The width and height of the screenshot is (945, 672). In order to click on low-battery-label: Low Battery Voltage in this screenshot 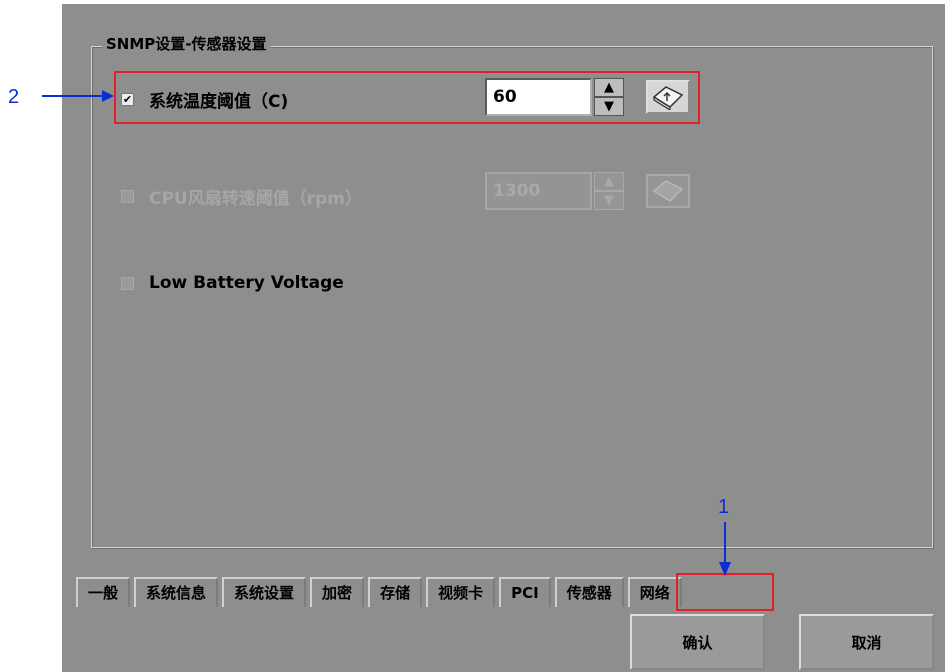, I will do `click(246, 283)`.